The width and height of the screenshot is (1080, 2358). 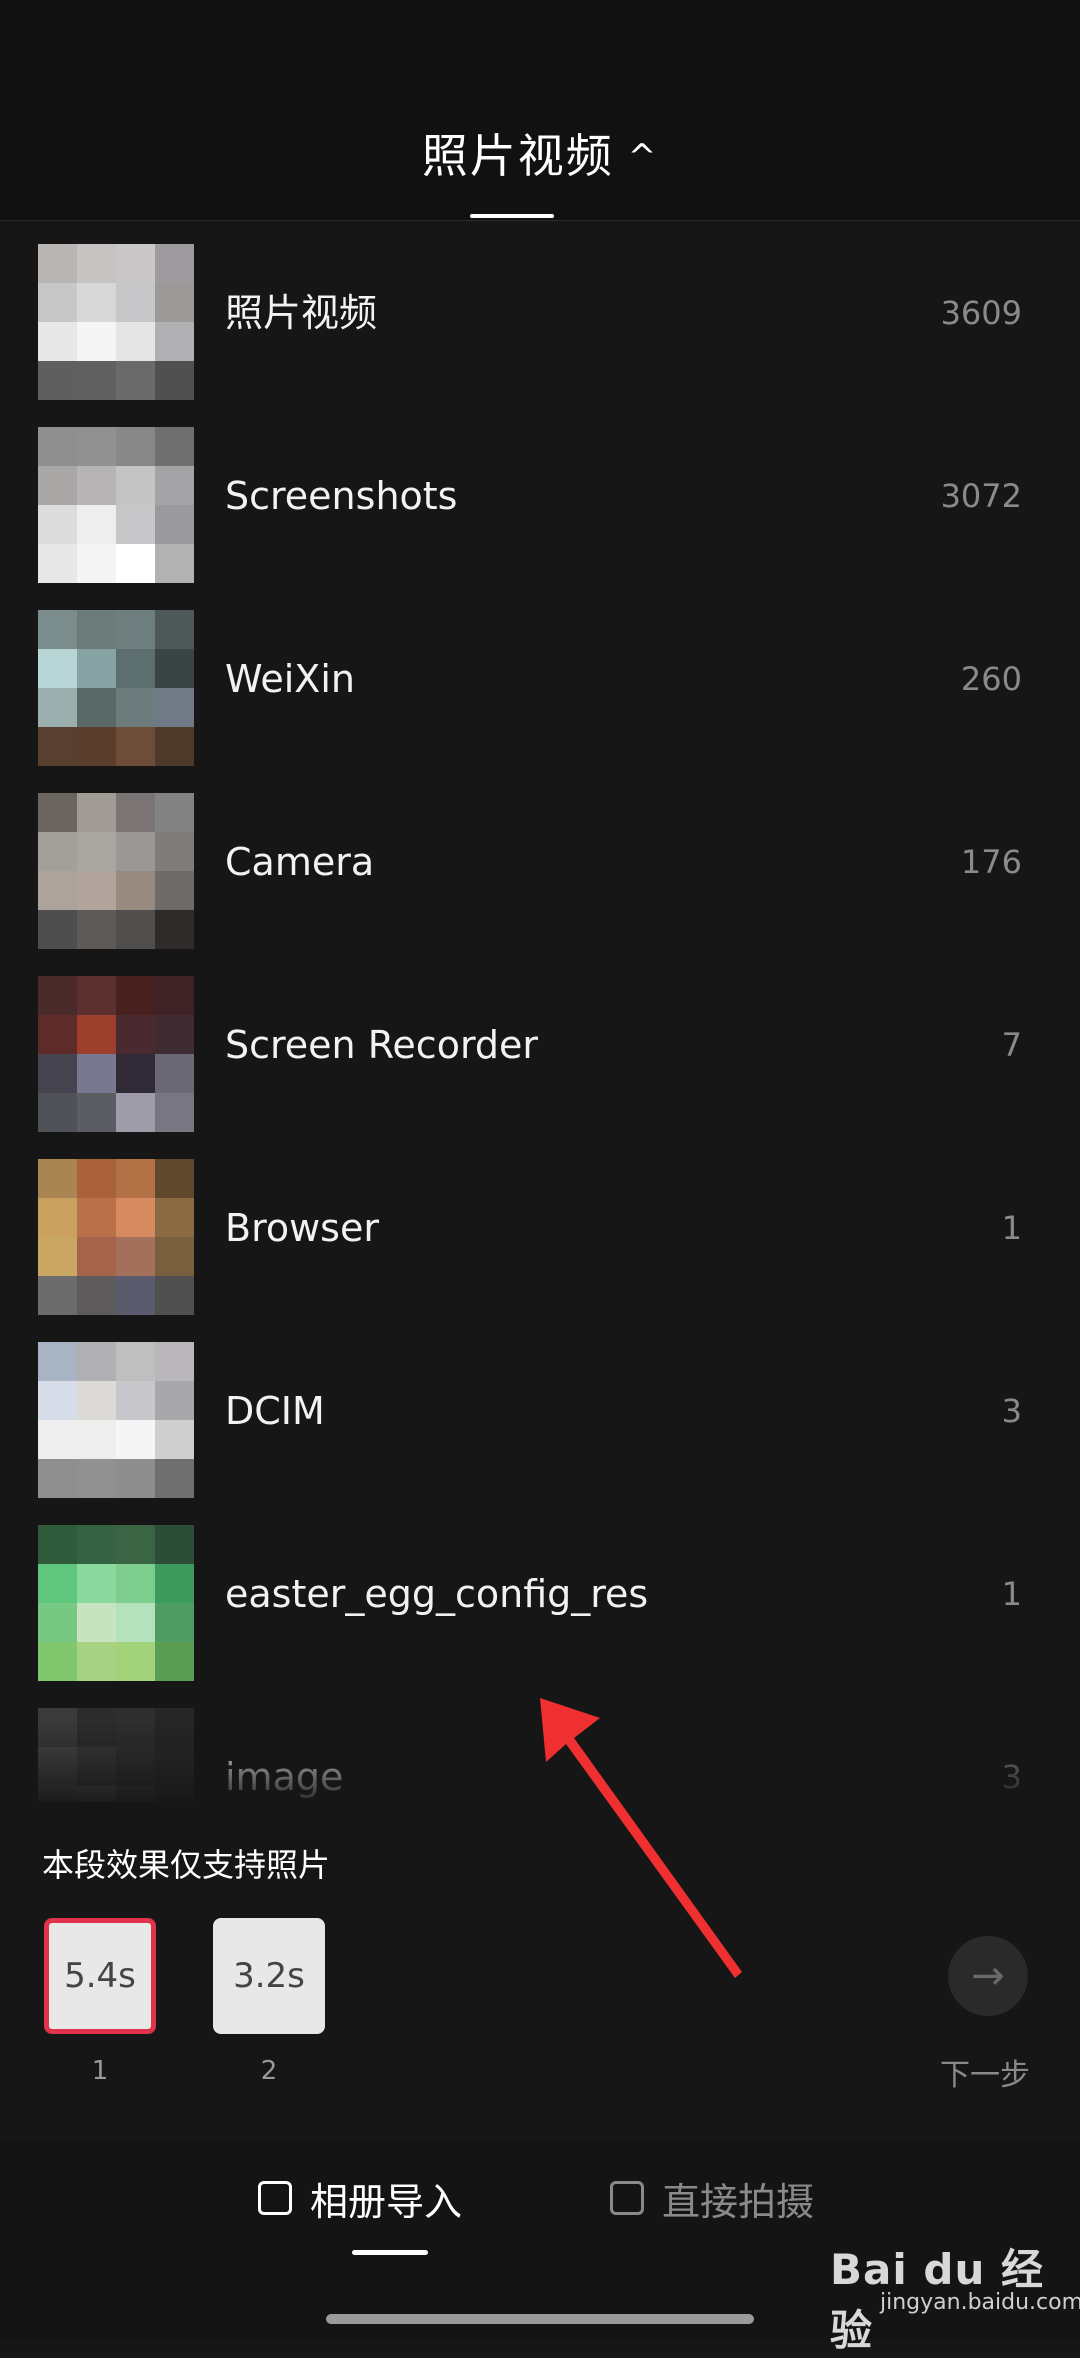 I want to click on tab-direct-shoot: 直接拍摄, so click(x=712, y=2198).